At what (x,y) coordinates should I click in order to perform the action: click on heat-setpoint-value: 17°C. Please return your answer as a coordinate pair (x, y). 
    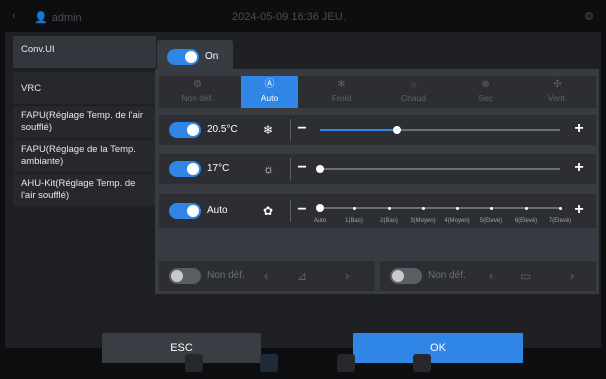
    Looking at the image, I should click on (218, 168).